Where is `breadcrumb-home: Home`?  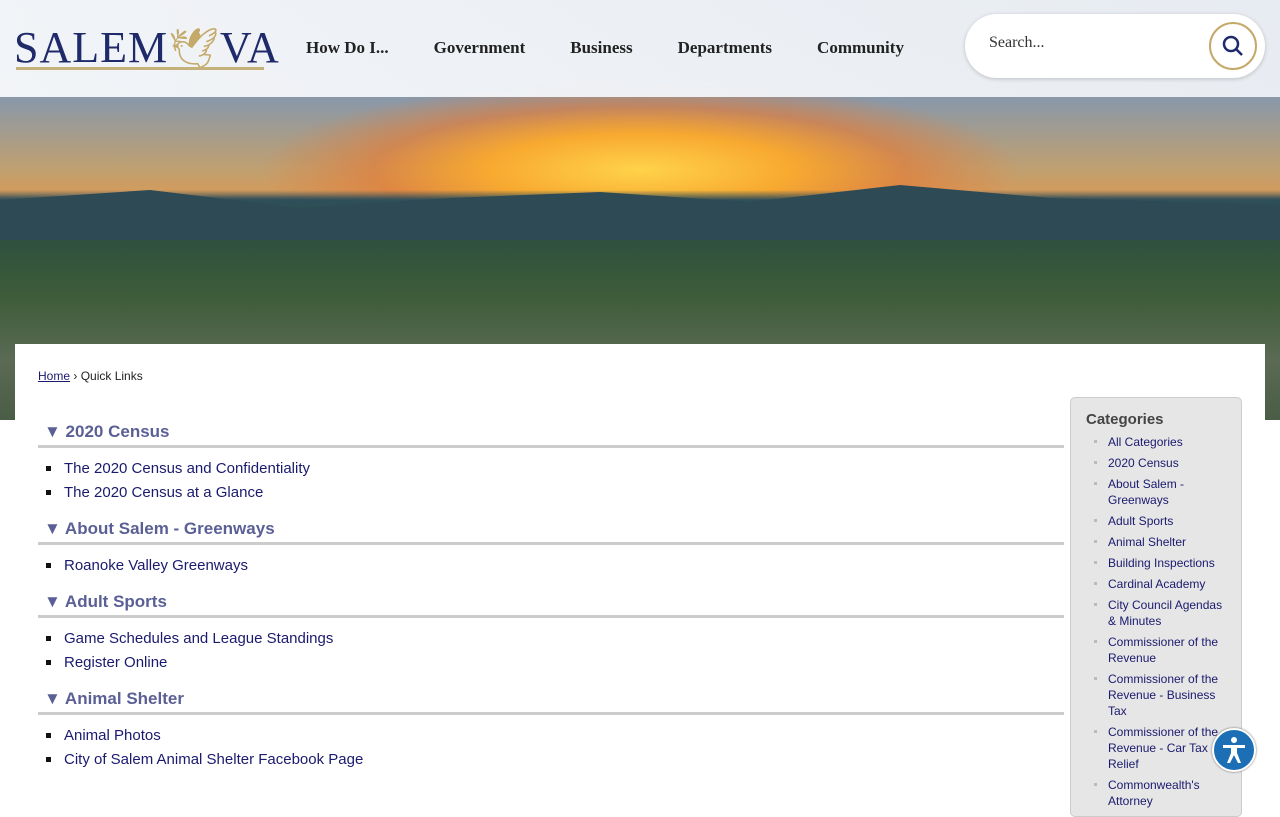
breadcrumb-home: Home is located at coordinates (54, 376).